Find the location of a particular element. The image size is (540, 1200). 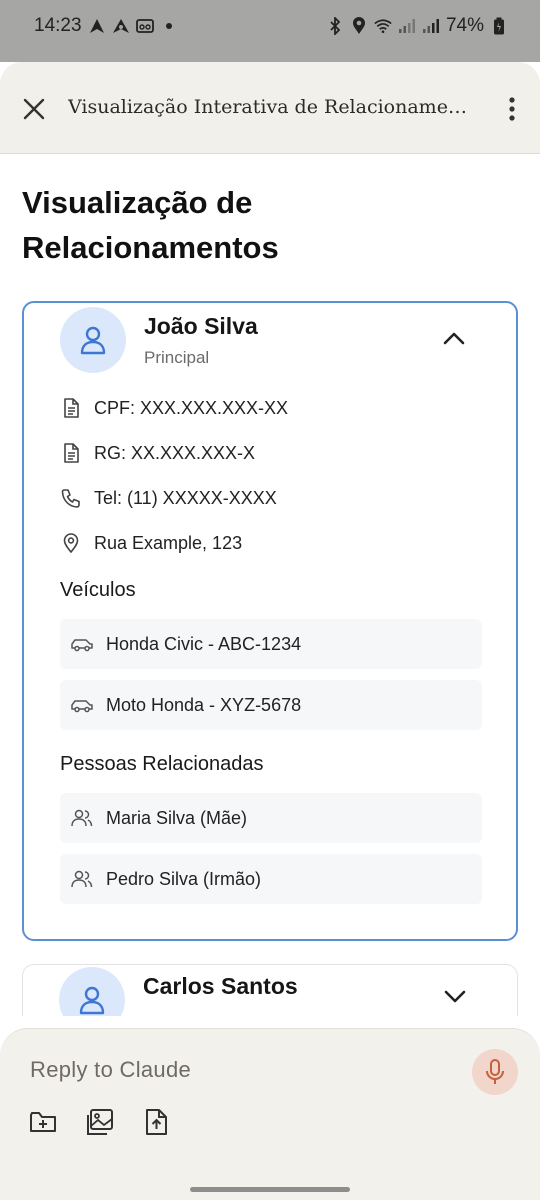

add-folder-button is located at coordinates (43, 1122).